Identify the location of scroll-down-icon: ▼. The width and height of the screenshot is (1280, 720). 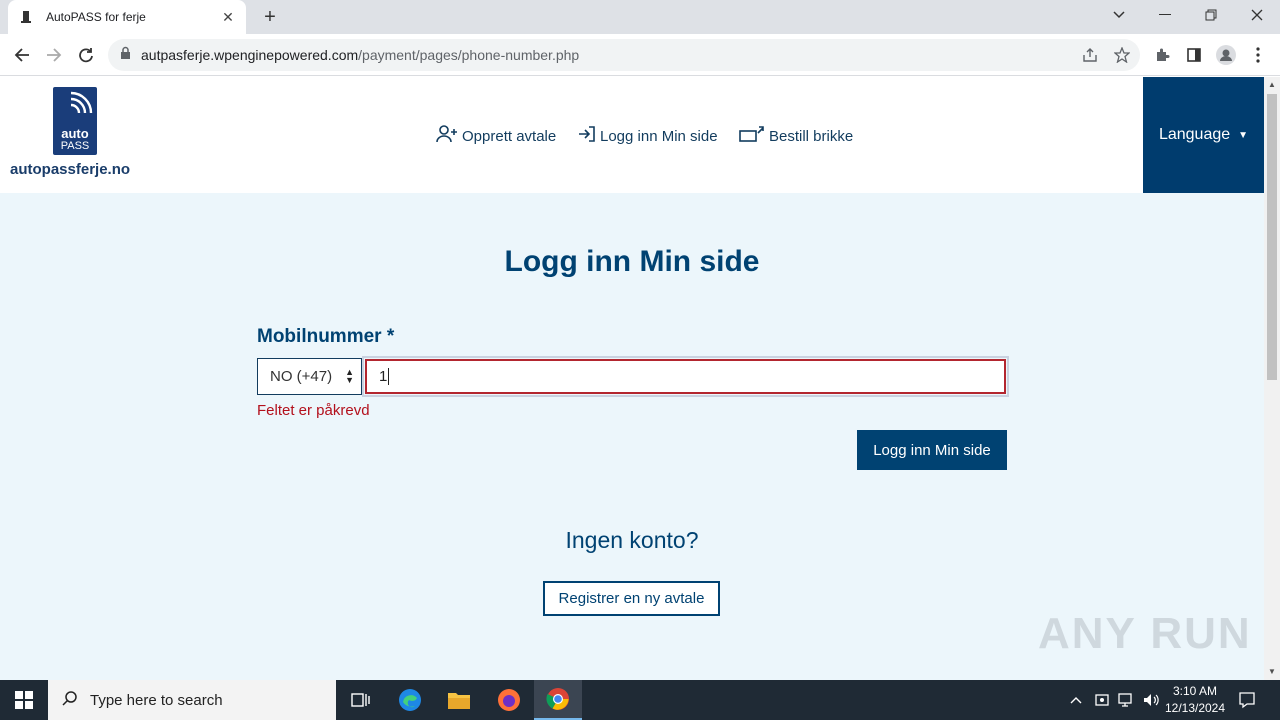
(1272, 672).